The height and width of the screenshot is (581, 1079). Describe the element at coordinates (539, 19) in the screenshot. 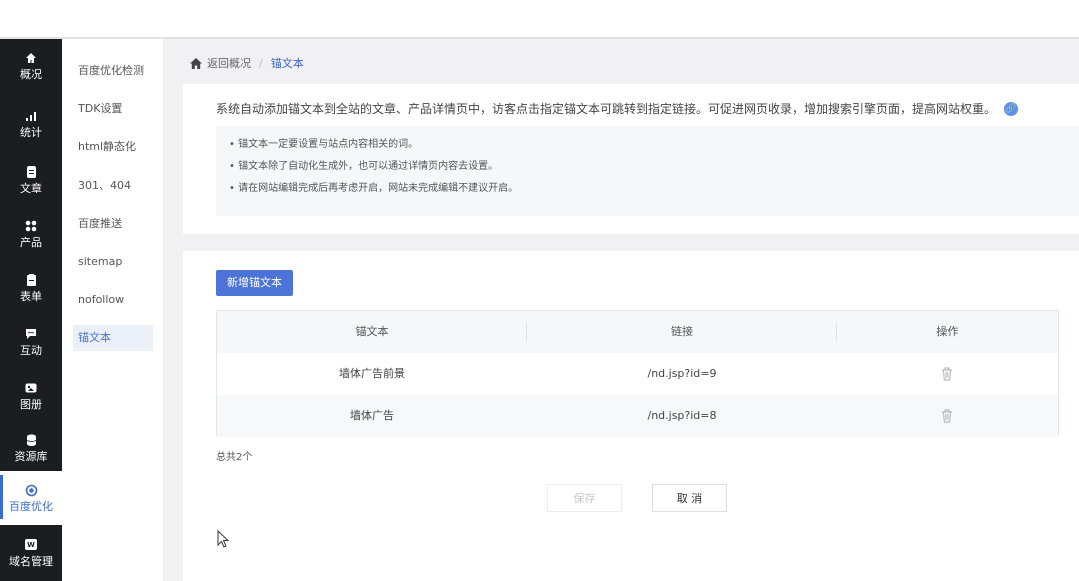

I see `top-bar` at that location.